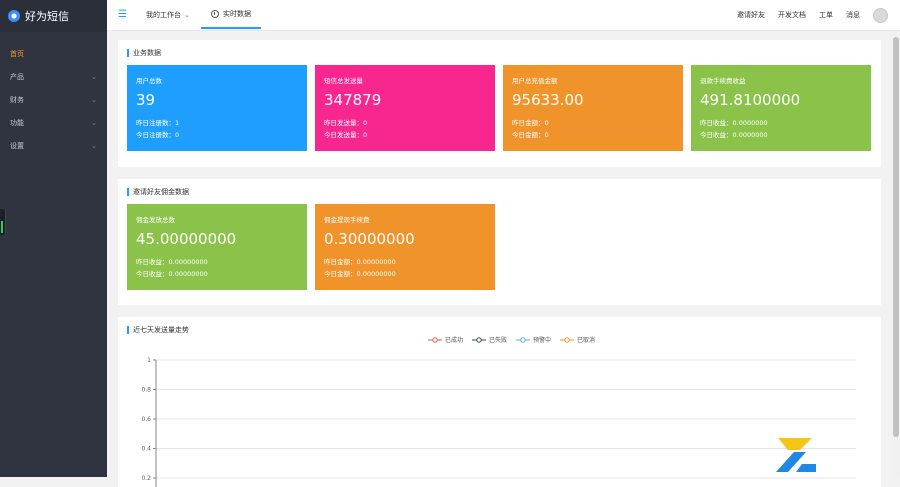 This screenshot has width=900, height=487. Describe the element at coordinates (53, 145) in the screenshot. I see `sidebar-item-settings: 设置 ⌄` at that location.